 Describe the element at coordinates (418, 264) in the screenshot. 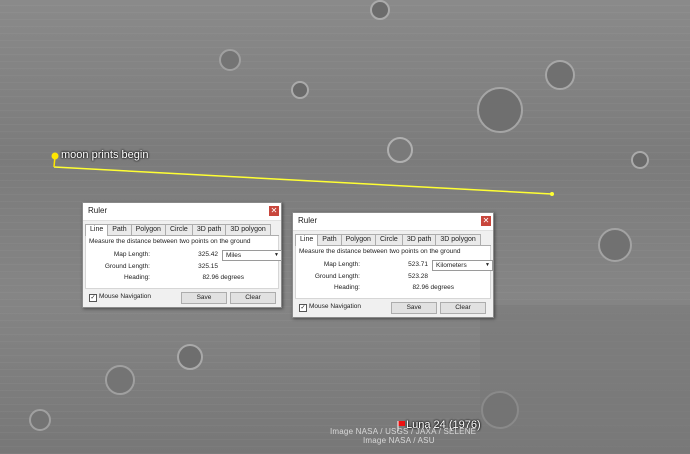

I see `map-length-value: 523.71` at that location.